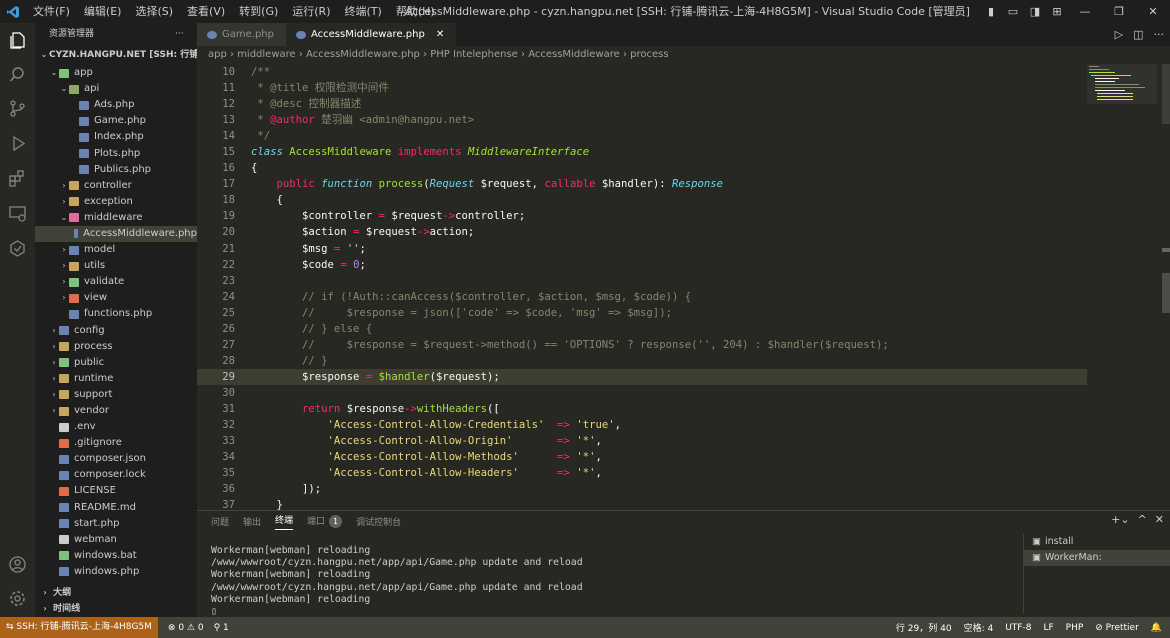  I want to click on more-actions-icon: ···, so click(179, 34).